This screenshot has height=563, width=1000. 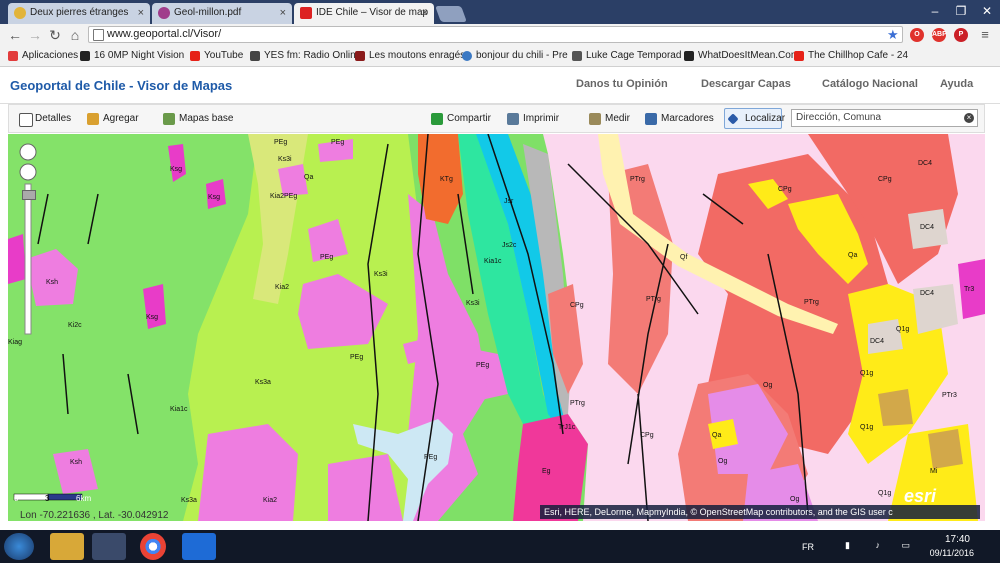 I want to click on volume-icon: ♪, so click(x=878, y=545).